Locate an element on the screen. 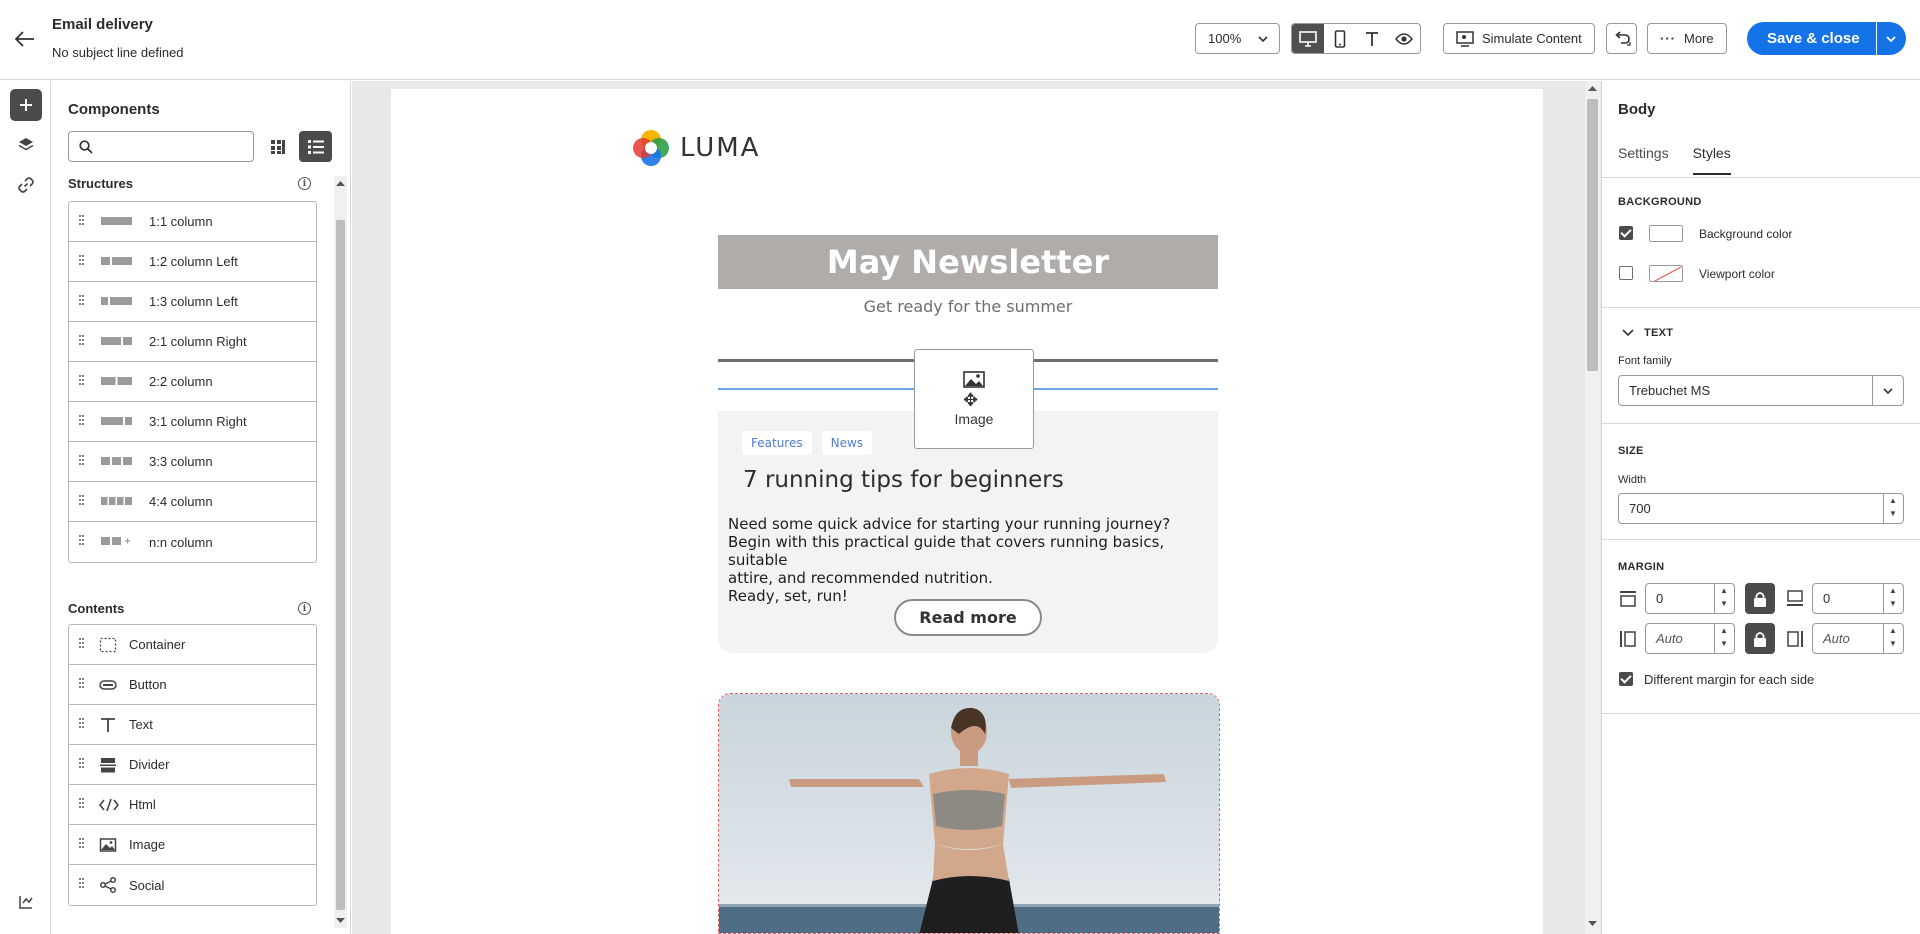 The height and width of the screenshot is (934, 1920). content-item-image: Image is located at coordinates (192, 845).